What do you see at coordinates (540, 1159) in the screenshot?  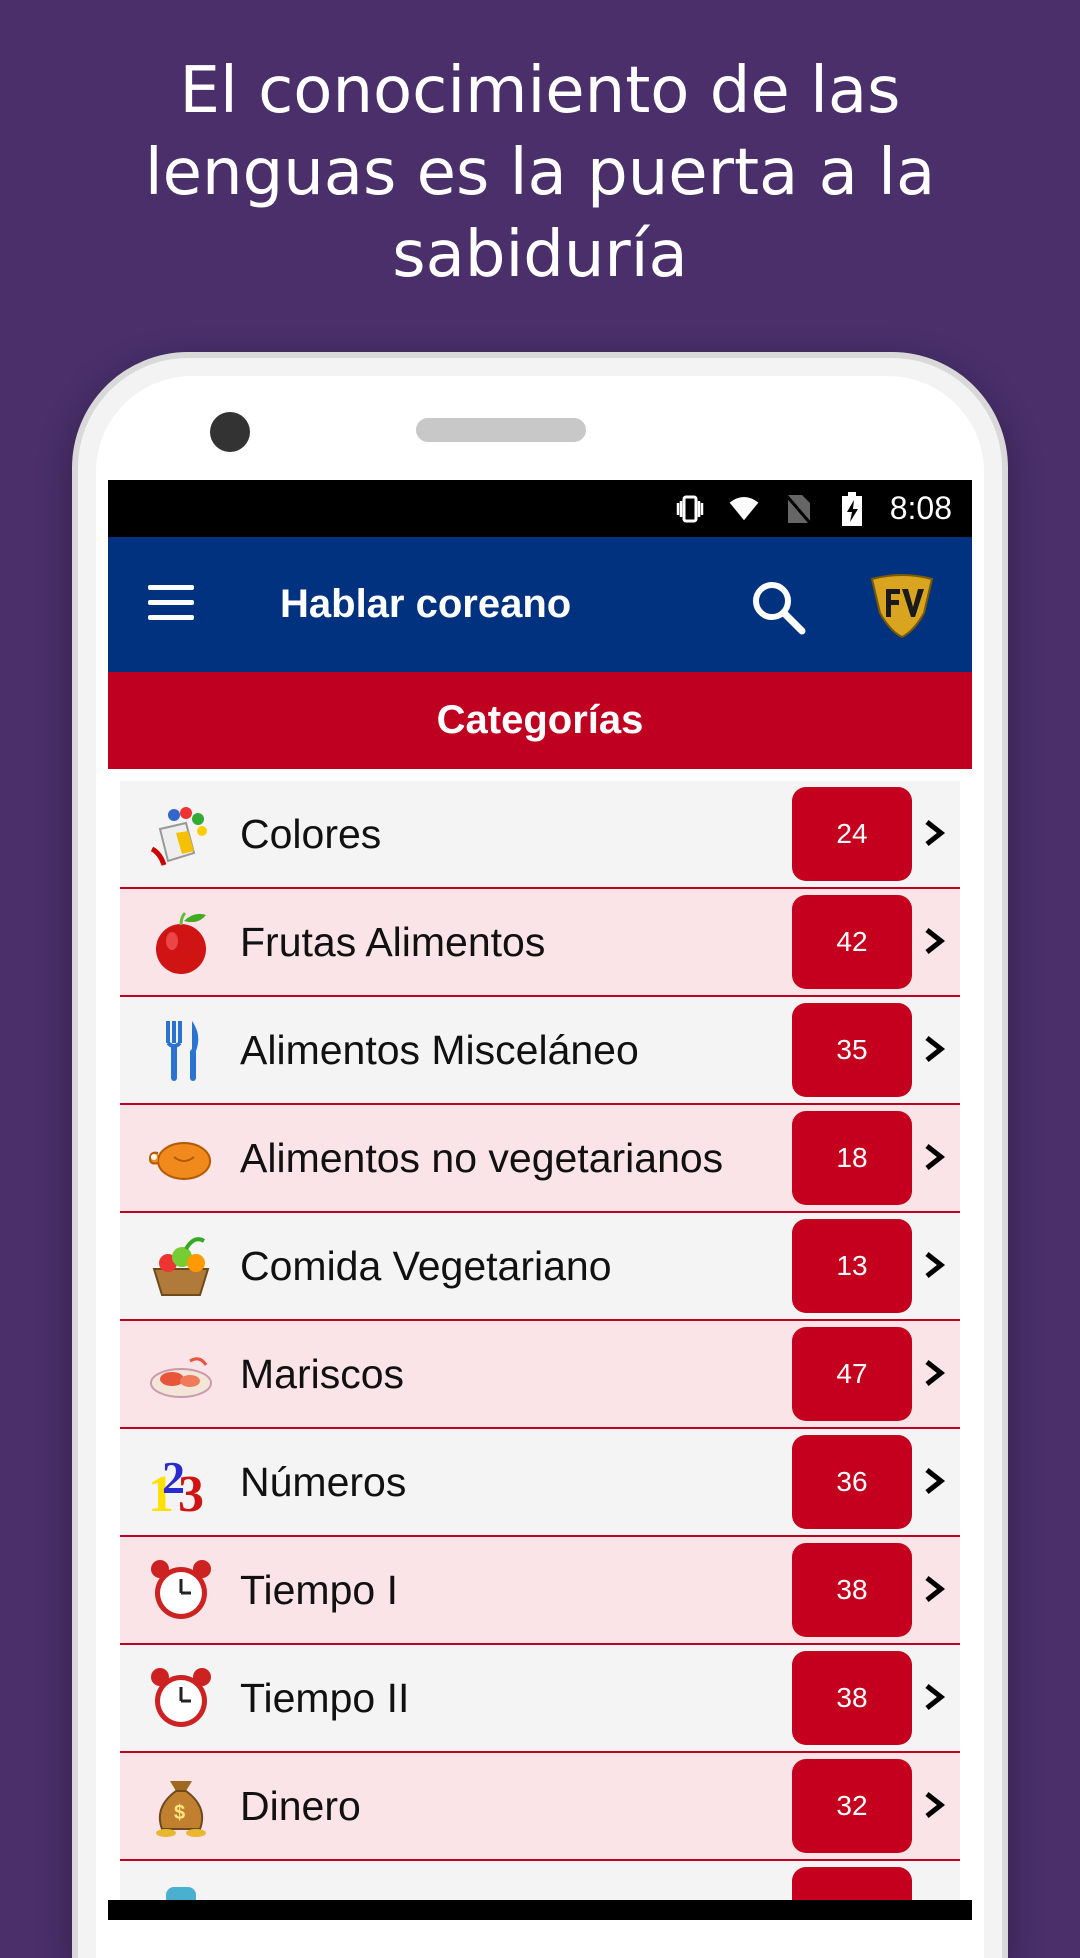 I see `list-item: Alimentos no vegetarianos 18` at bounding box center [540, 1159].